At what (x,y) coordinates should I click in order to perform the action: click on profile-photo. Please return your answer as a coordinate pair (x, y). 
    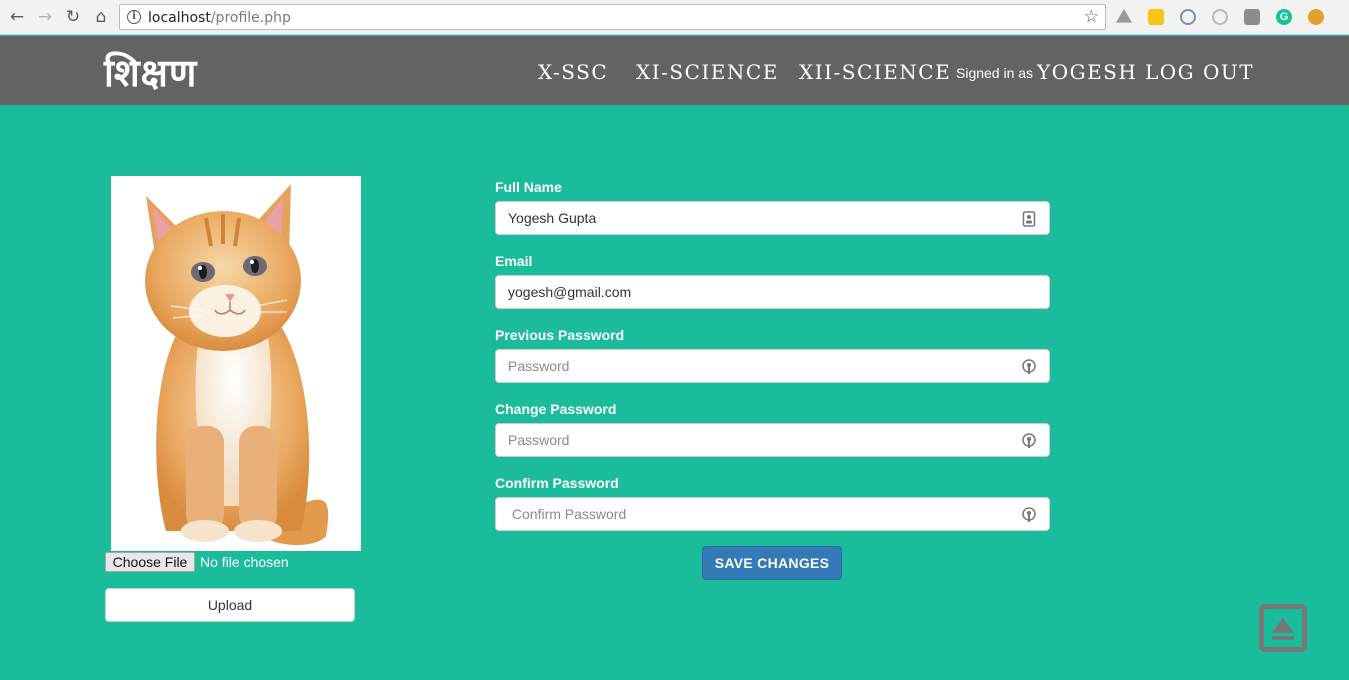
    Looking at the image, I should click on (236, 363).